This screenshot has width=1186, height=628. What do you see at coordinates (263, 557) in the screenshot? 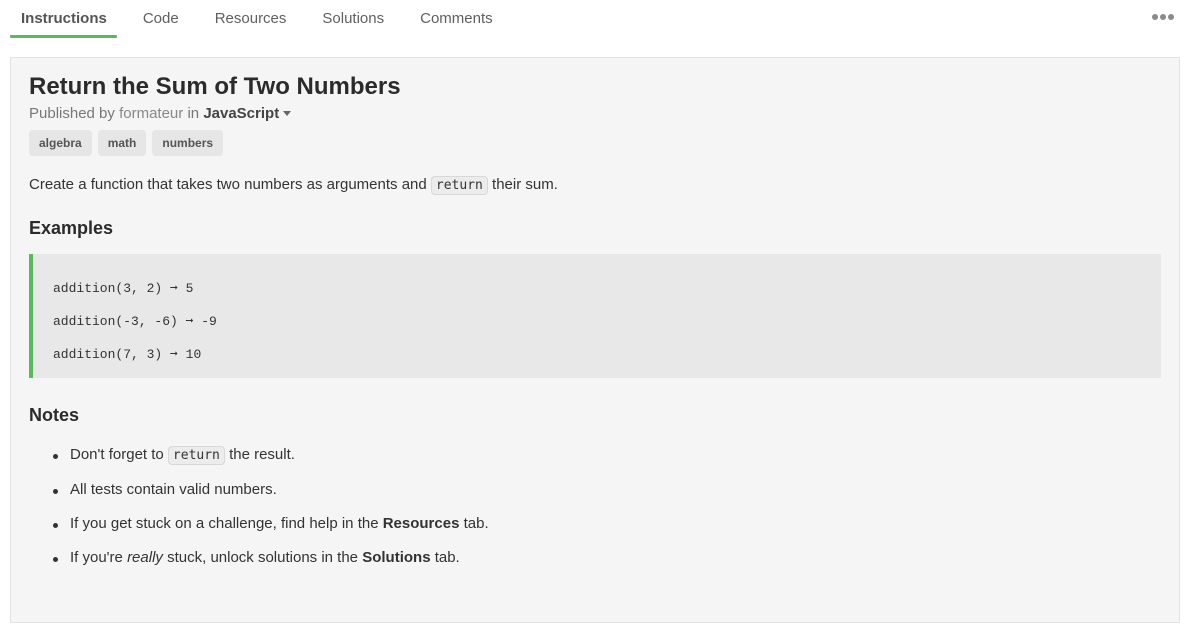
I see `note-text: stuck, unlock solutions in the` at bounding box center [263, 557].